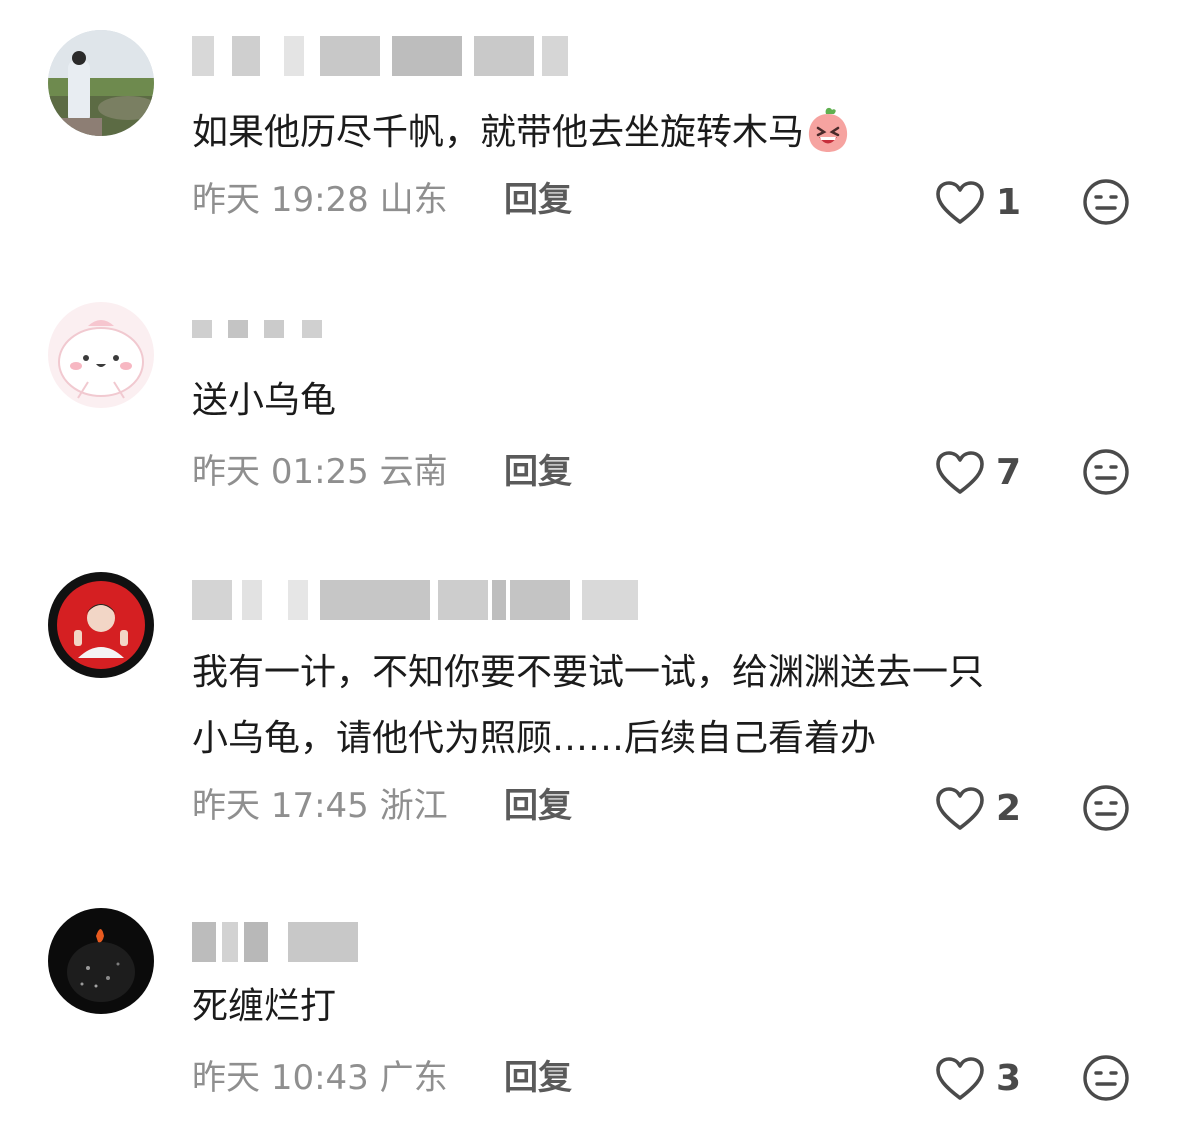 The width and height of the screenshot is (1179, 1142). Describe the element at coordinates (264, 400) in the screenshot. I see `comment-text: 送小乌龟` at that location.